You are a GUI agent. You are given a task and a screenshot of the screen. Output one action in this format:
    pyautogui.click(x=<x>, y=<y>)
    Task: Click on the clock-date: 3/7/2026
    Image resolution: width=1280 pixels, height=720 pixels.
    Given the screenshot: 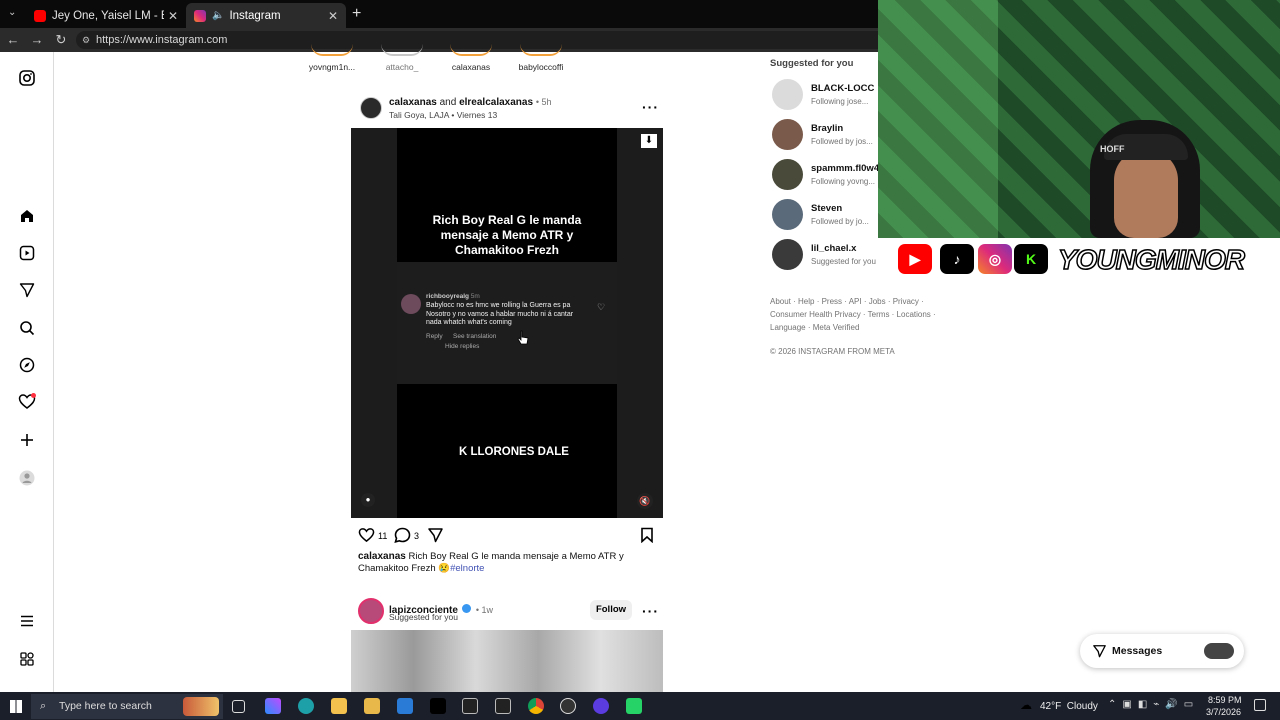 What is the action you would take?
    pyautogui.click(x=1223, y=712)
    